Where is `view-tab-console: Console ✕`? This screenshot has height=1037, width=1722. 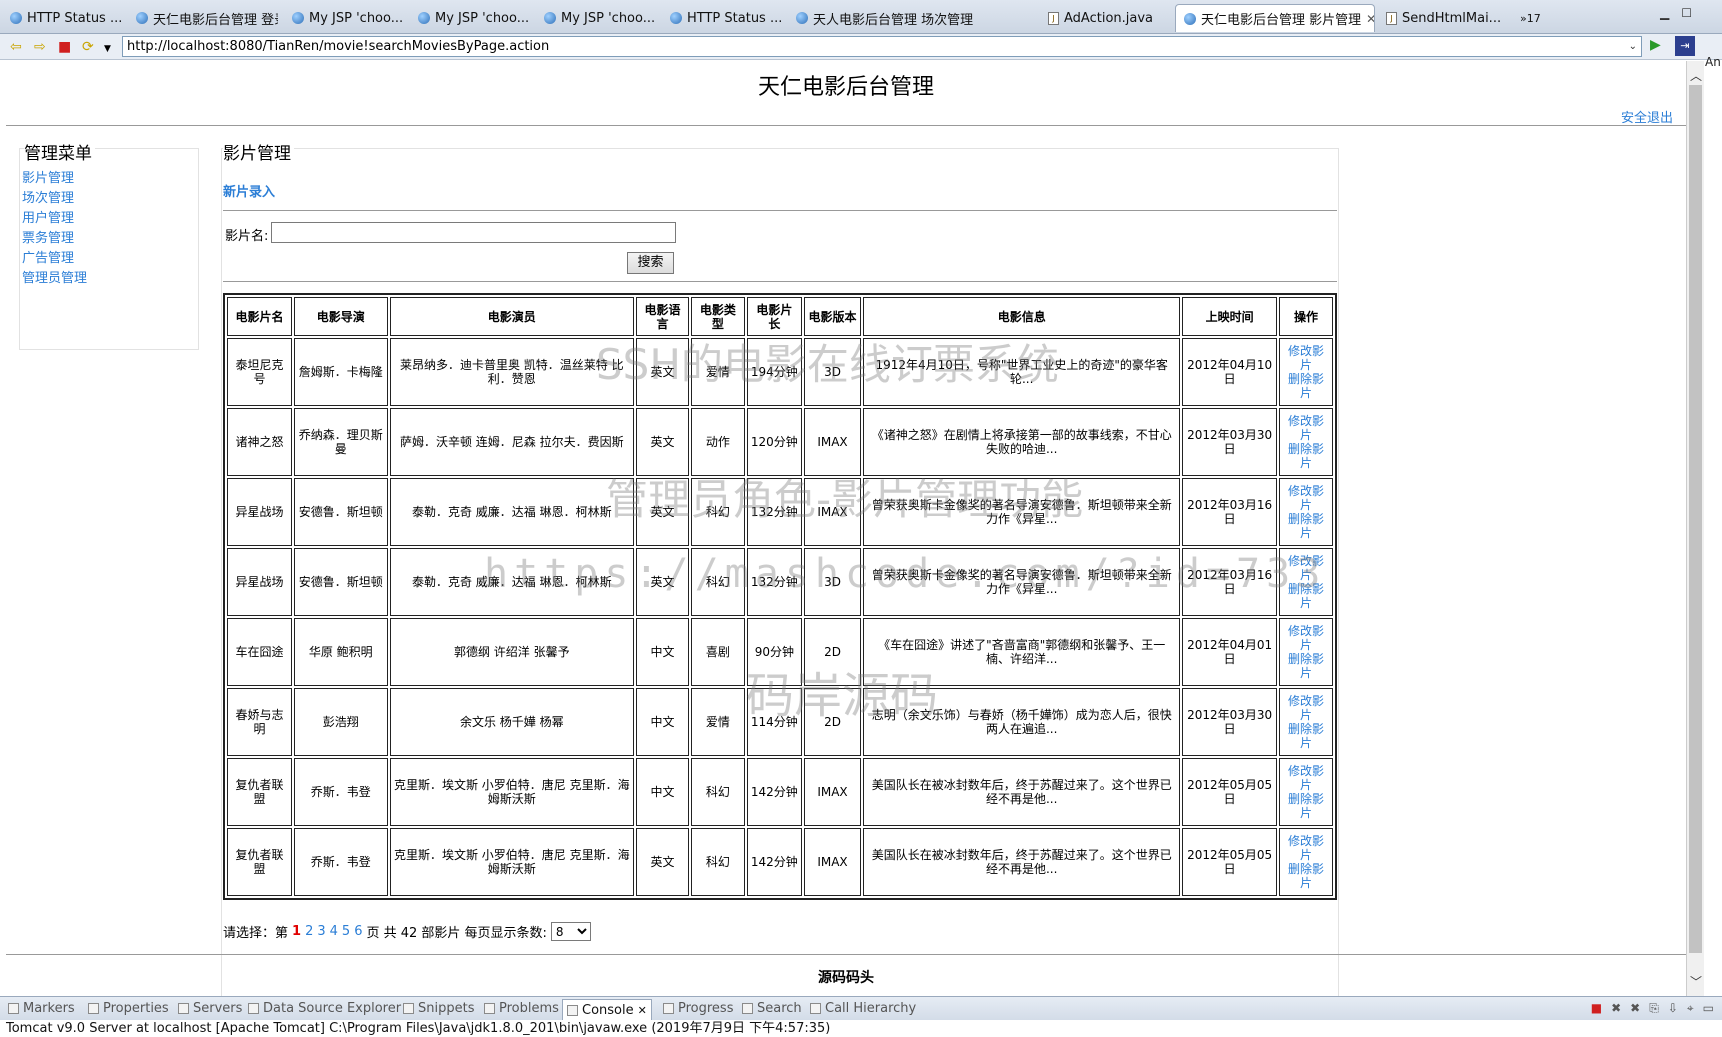
view-tab-console: Console ✕ is located at coordinates (607, 1009).